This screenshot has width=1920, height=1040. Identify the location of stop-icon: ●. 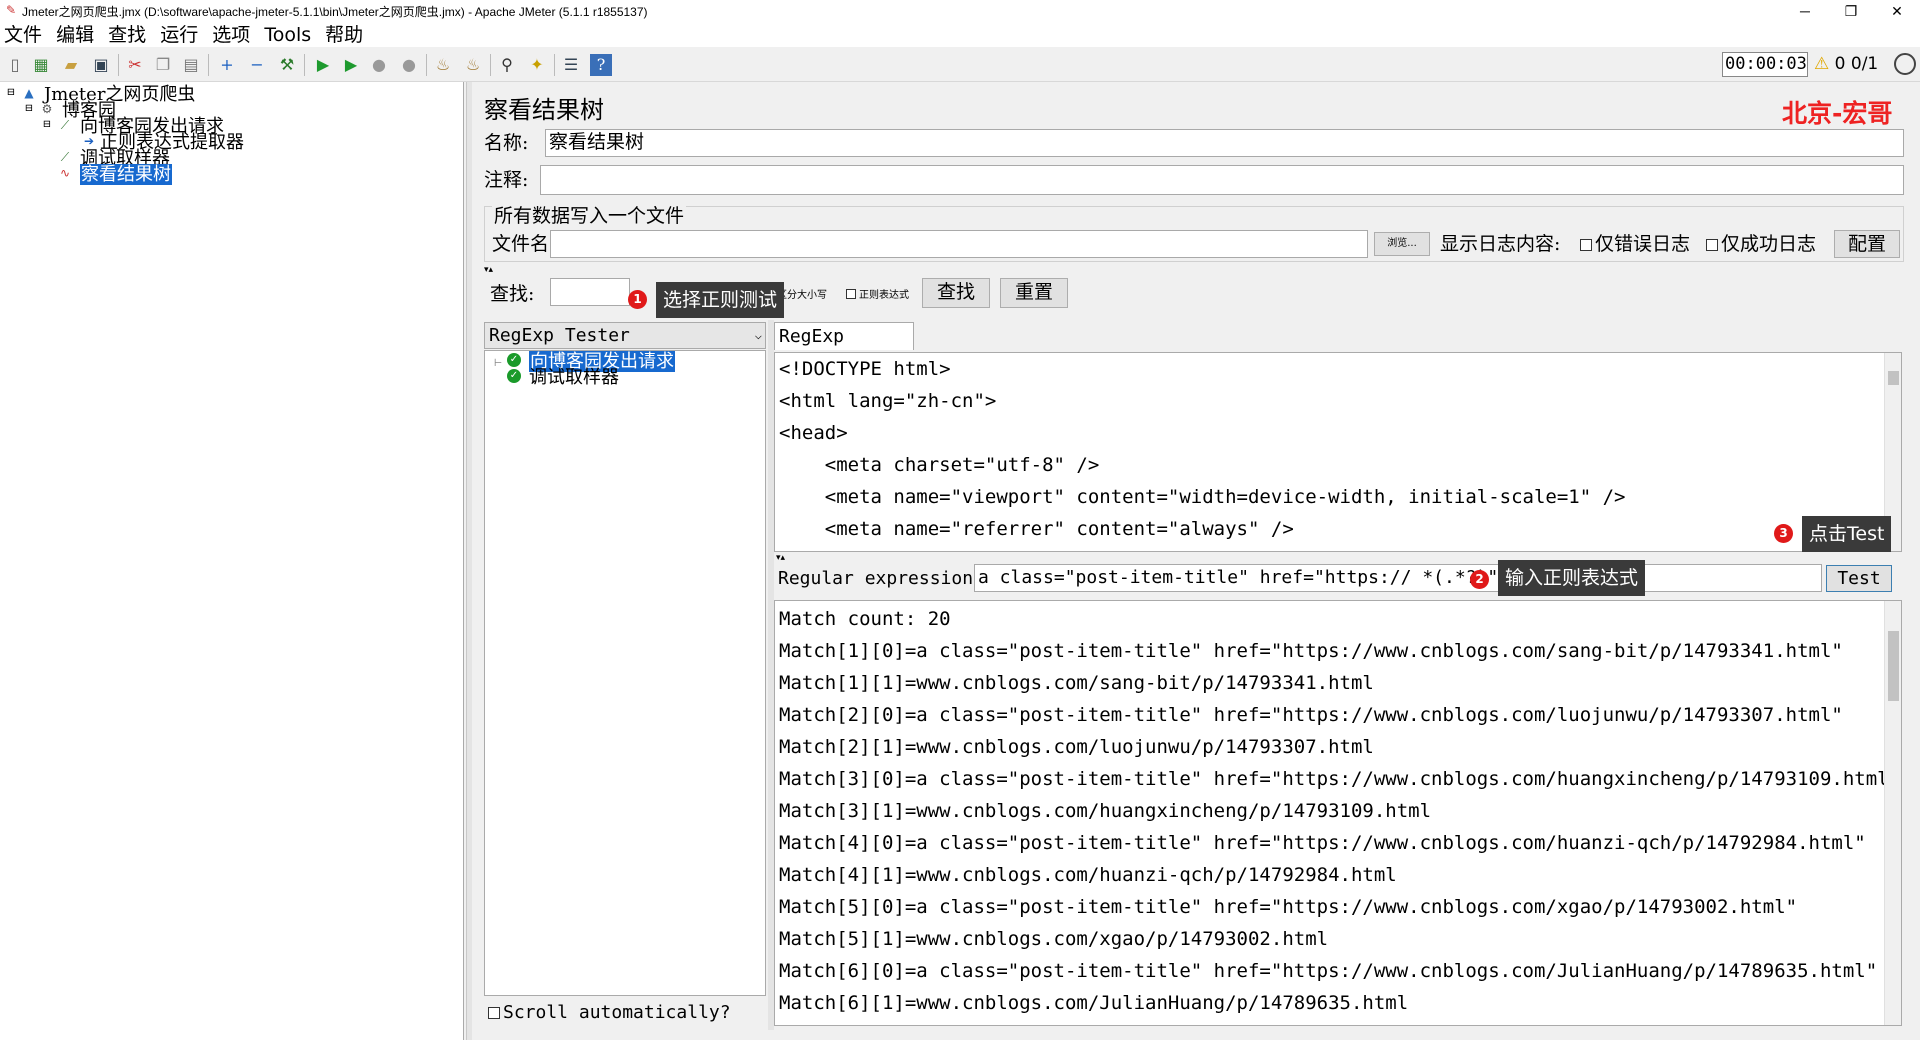
(379, 65).